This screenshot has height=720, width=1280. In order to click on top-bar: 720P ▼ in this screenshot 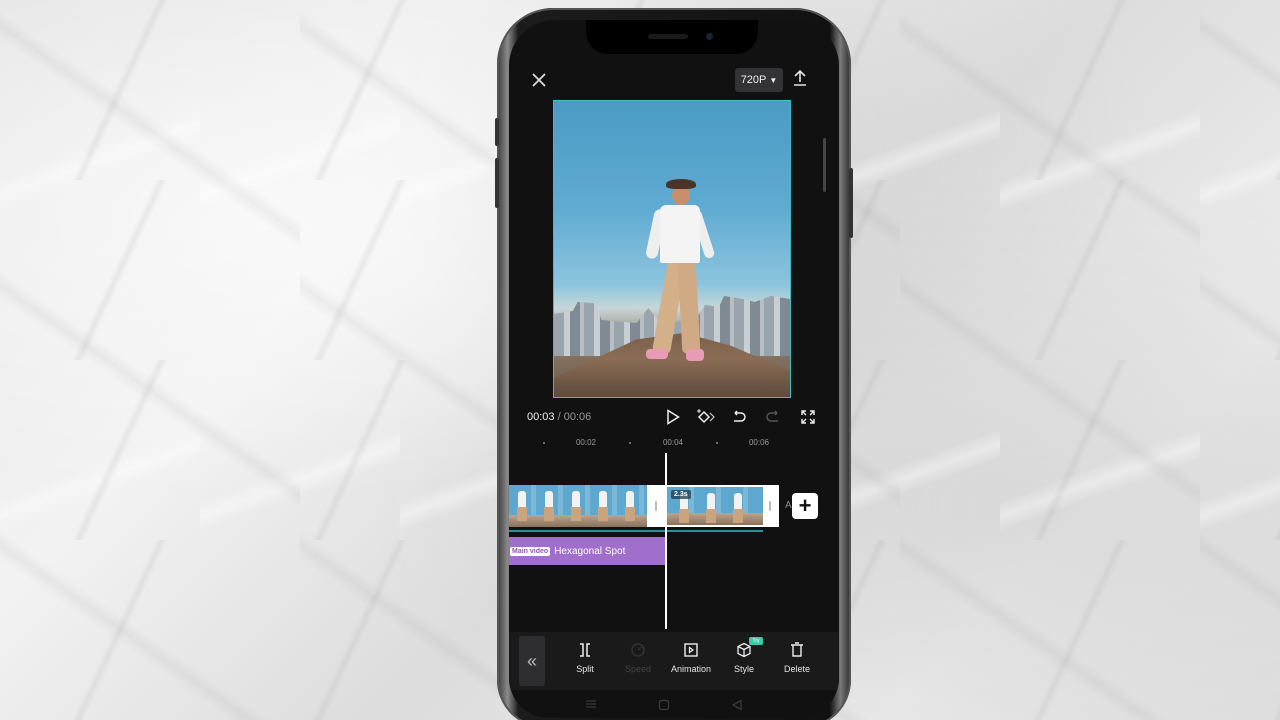, I will do `click(674, 81)`.